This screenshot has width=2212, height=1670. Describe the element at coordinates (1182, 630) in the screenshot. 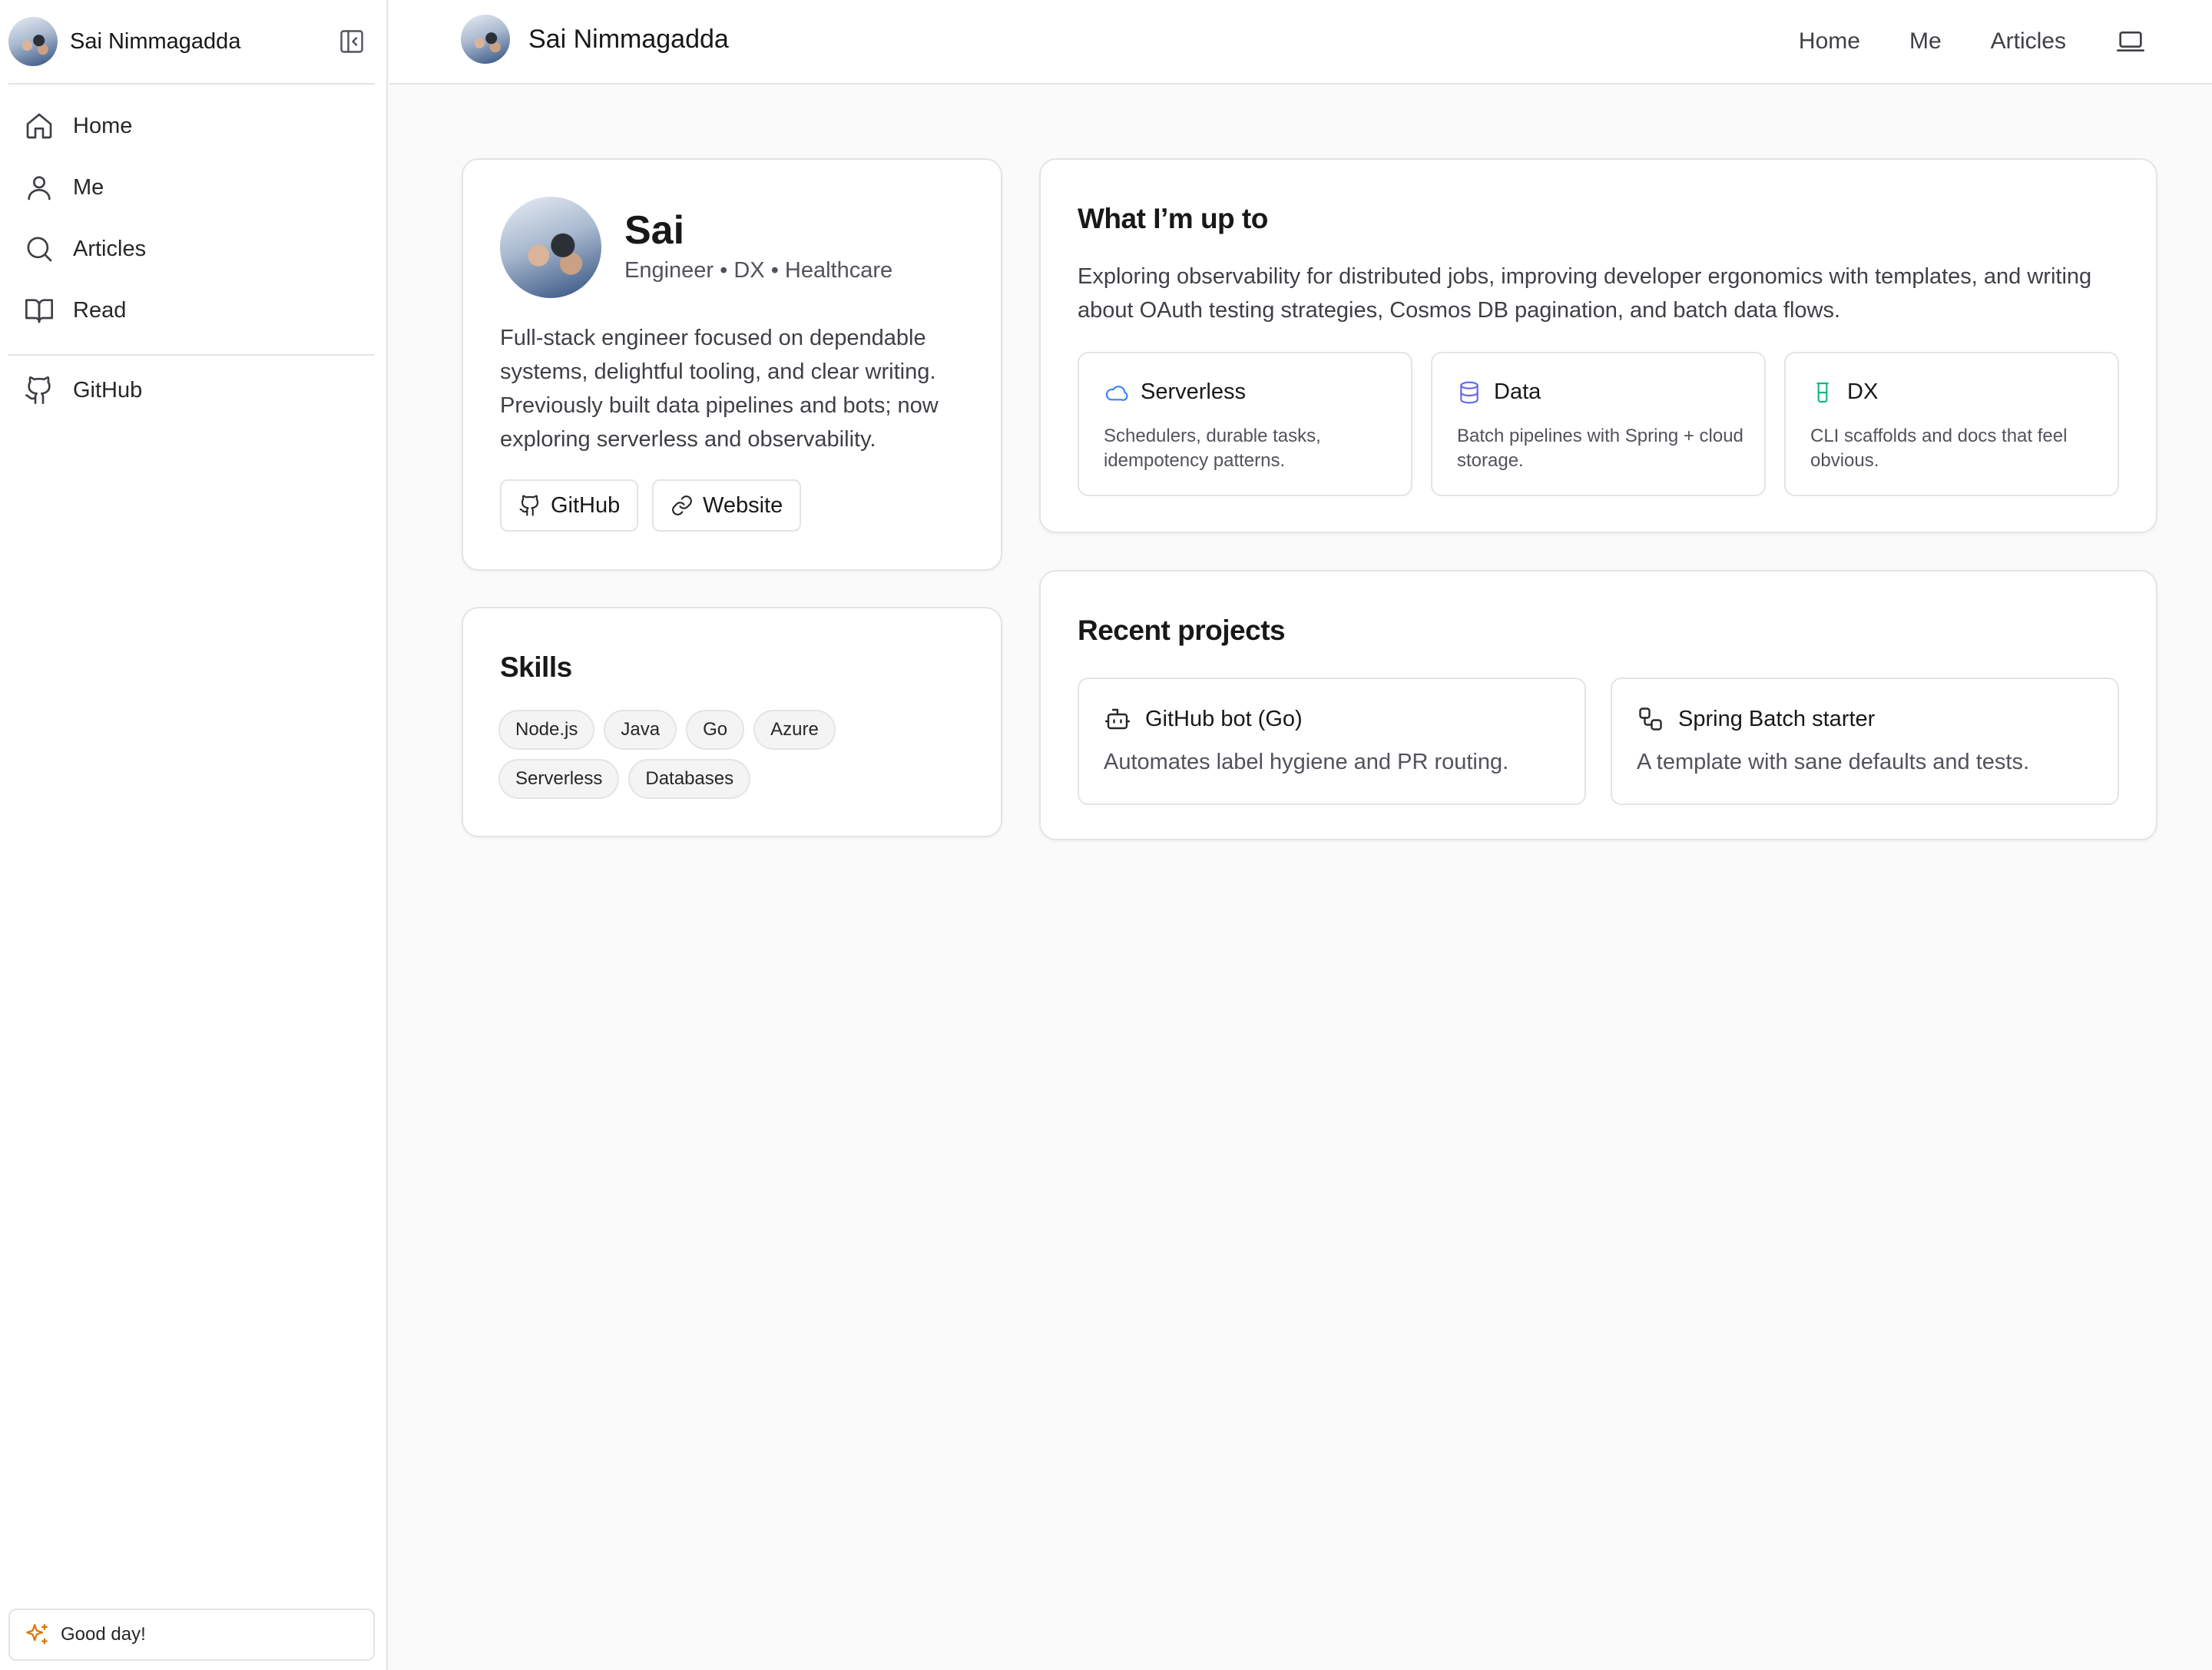

I see `projects-title: Recent projects` at that location.